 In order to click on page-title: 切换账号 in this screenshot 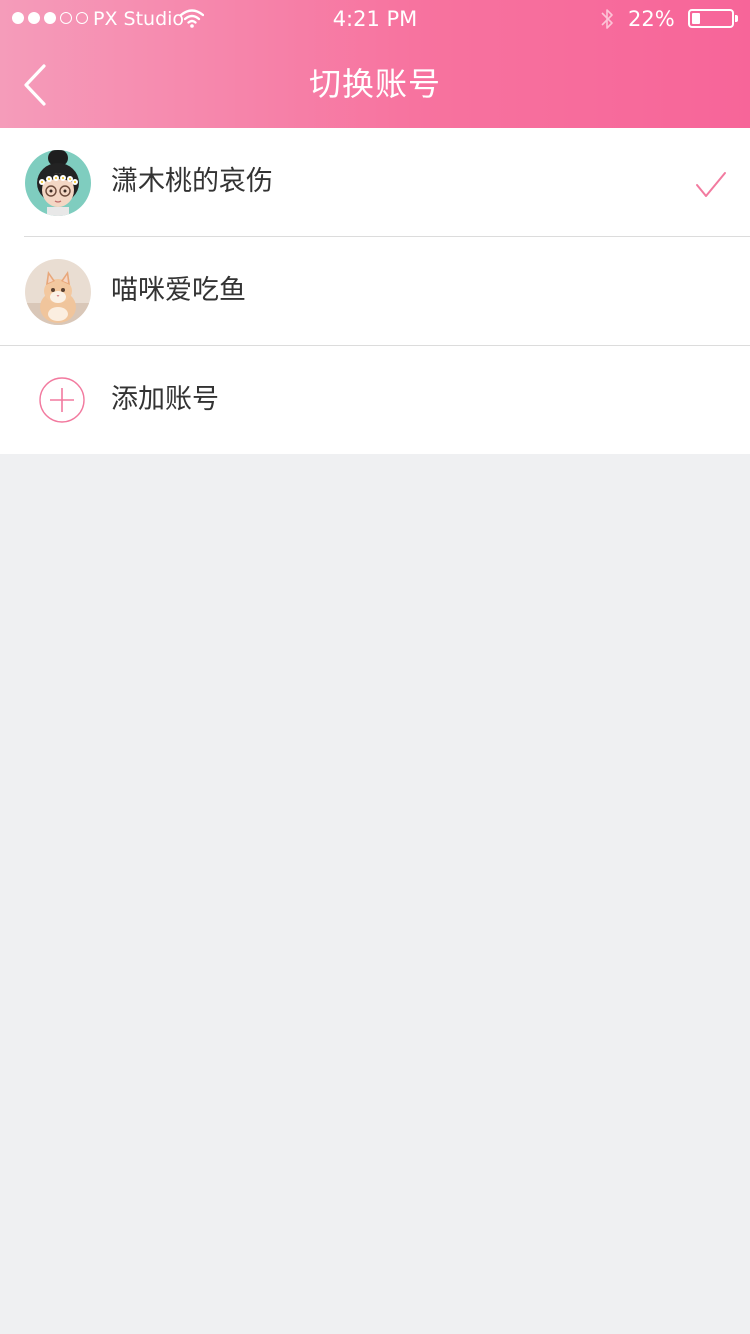, I will do `click(374, 84)`.